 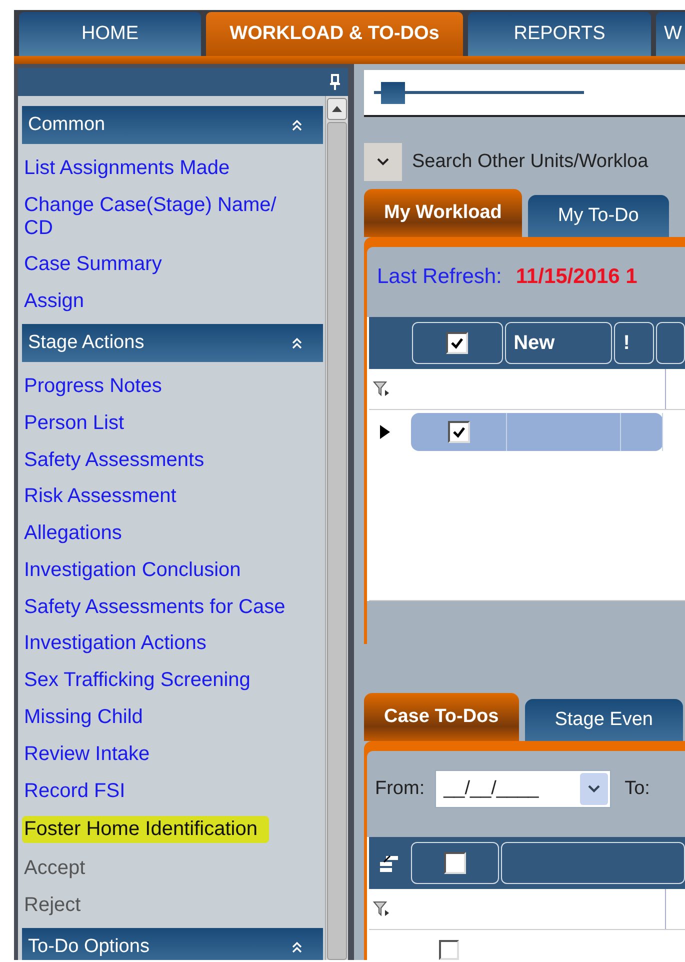 What do you see at coordinates (87, 754) in the screenshot?
I see `sidebar-link: Review Intake` at bounding box center [87, 754].